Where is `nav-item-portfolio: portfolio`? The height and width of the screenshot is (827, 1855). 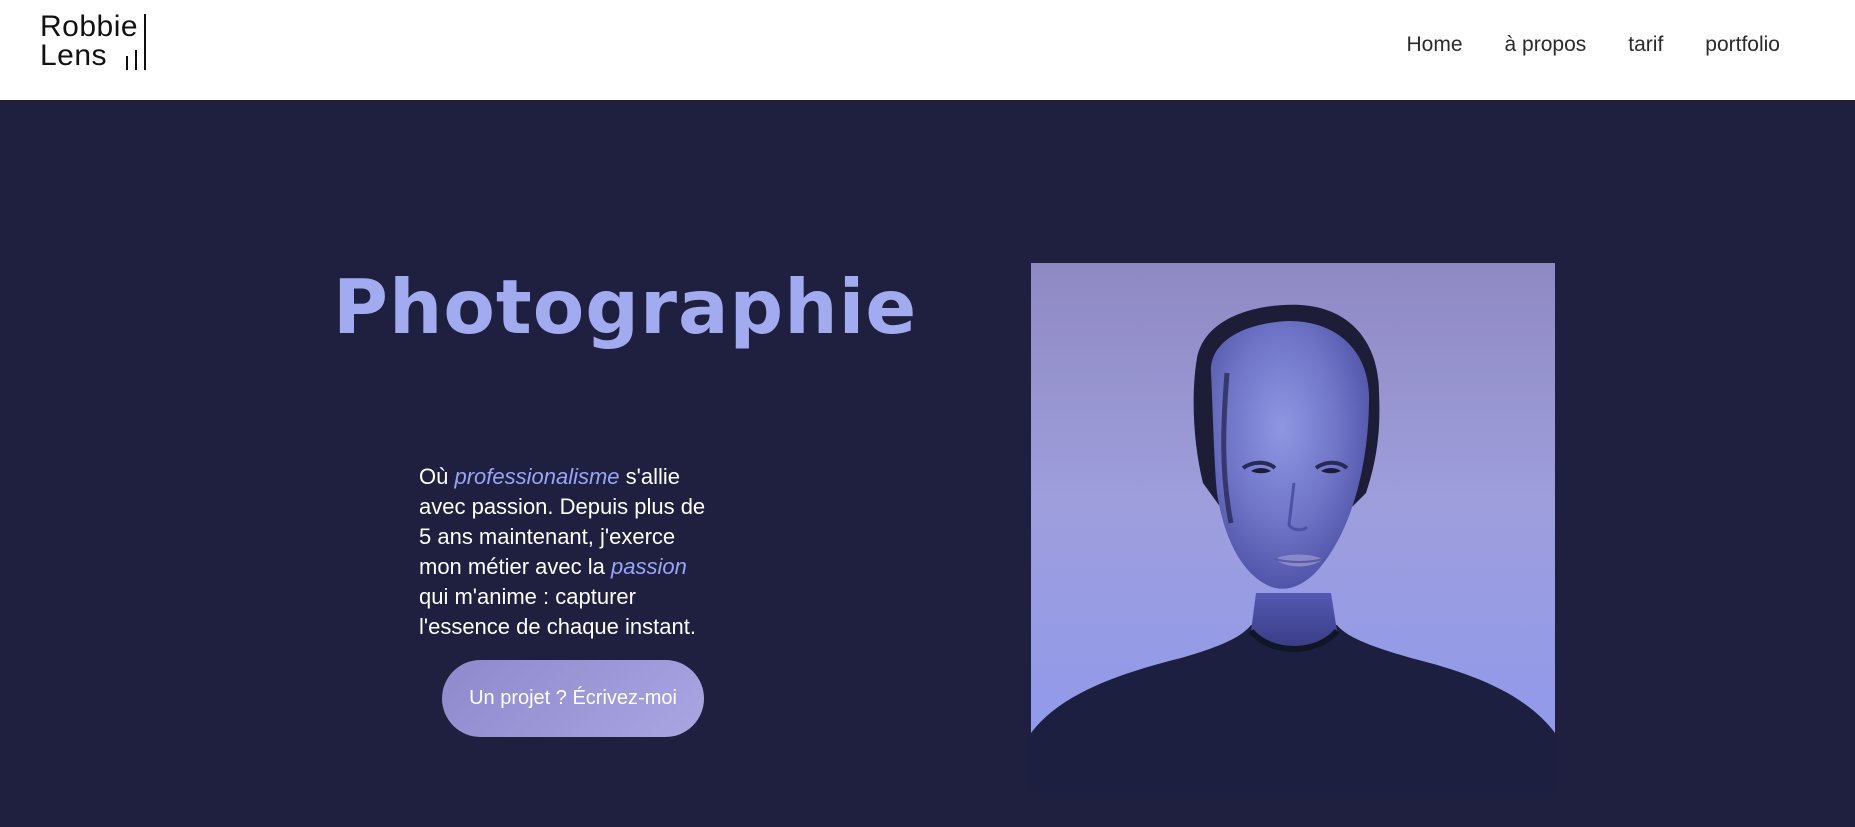 nav-item-portfolio: portfolio is located at coordinates (1742, 45).